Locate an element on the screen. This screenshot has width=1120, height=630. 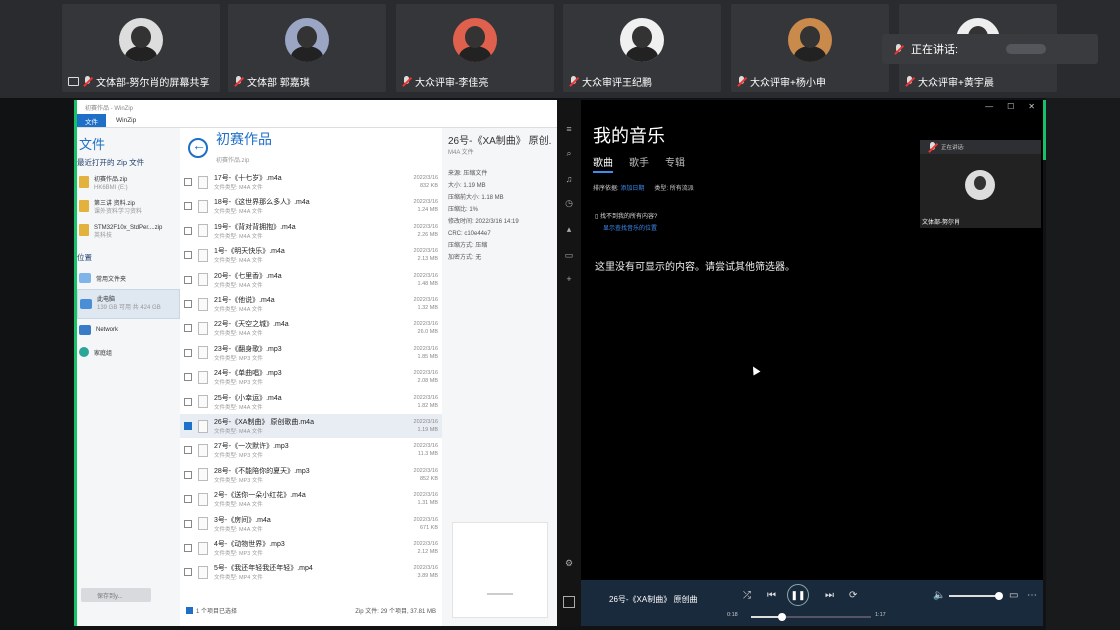
minimize-icon: — is located at coordinates (989, 106).